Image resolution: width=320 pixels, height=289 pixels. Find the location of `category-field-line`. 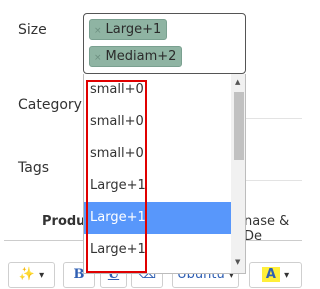

category-field-line is located at coordinates (274, 118).